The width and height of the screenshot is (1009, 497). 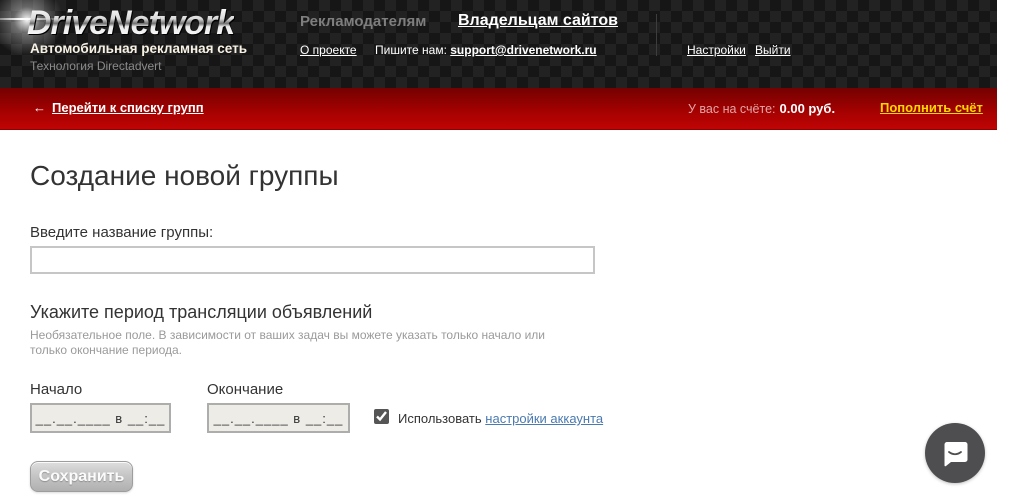 What do you see at coordinates (442, 418) in the screenshot?
I see `checkbox-label-text: Использовать` at bounding box center [442, 418].